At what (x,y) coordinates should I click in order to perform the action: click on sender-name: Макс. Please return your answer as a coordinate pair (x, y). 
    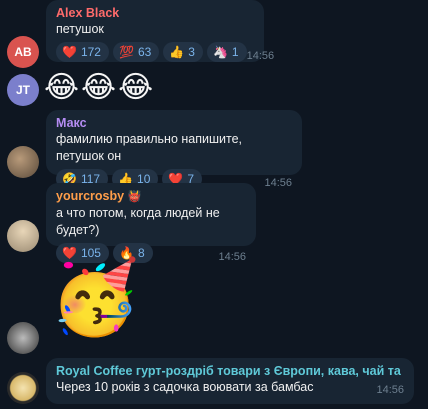
    Looking at the image, I should click on (174, 123).